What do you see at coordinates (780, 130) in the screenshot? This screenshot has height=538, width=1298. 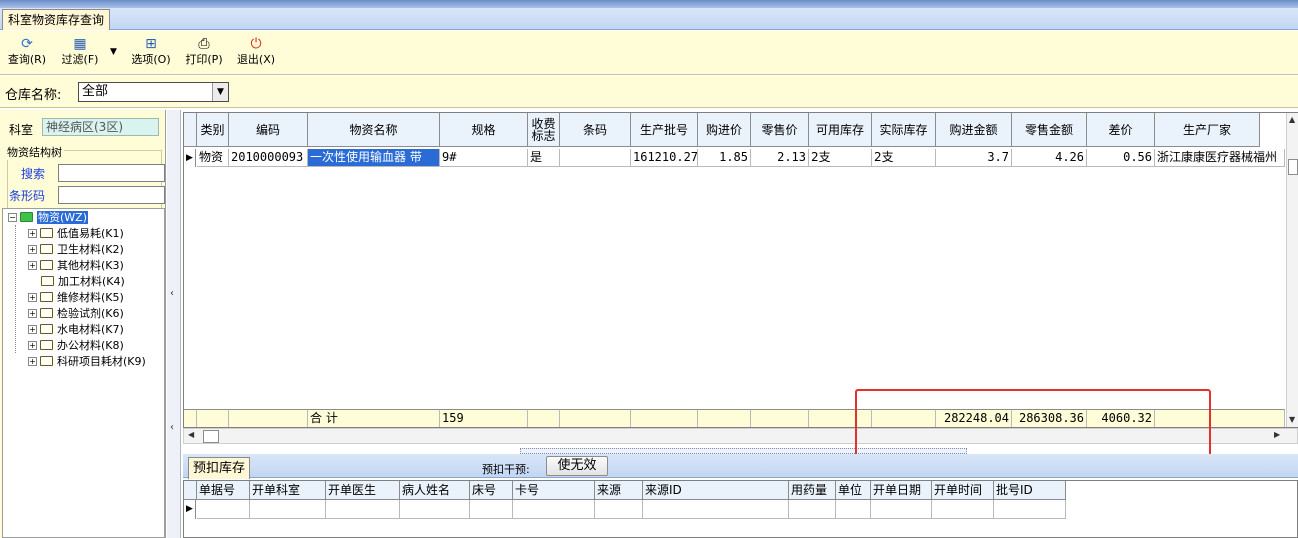 I see `col-header-retail-price: 零售价` at bounding box center [780, 130].